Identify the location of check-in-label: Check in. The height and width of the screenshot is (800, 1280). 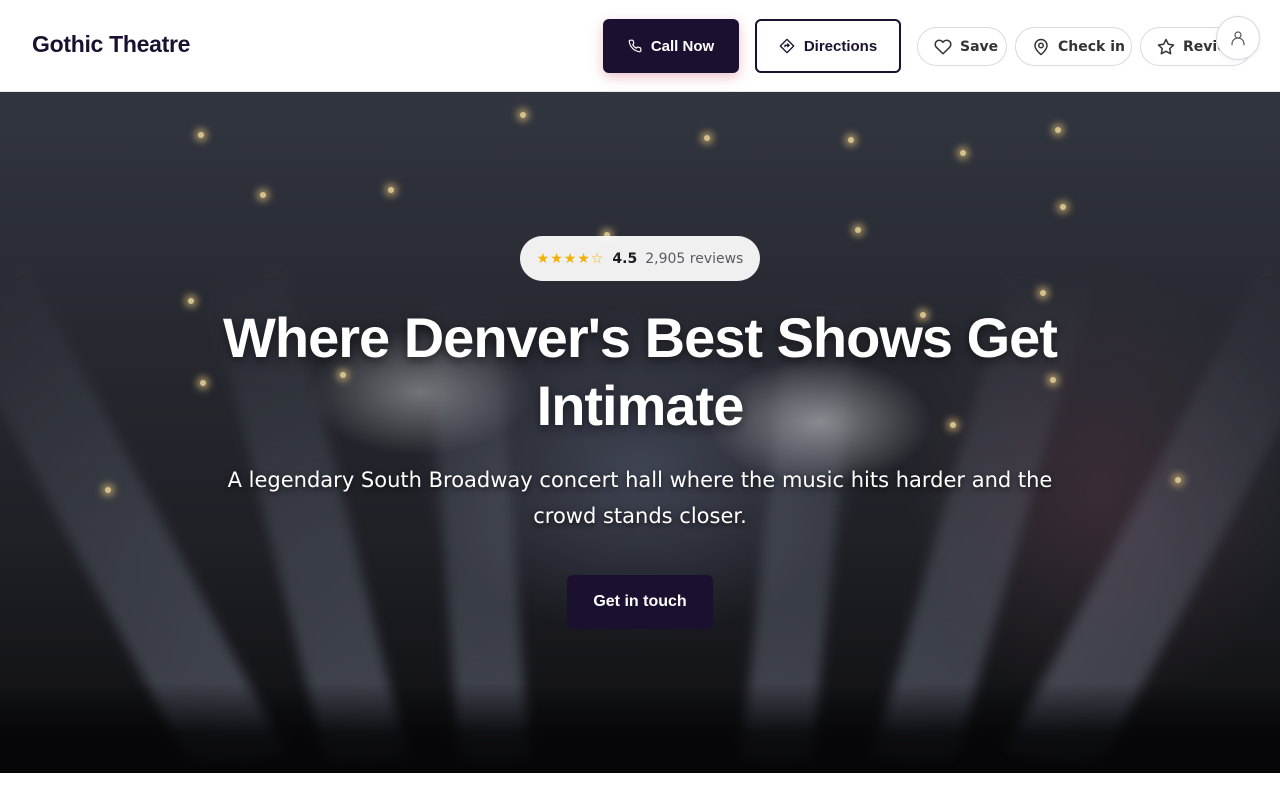
(1091, 46).